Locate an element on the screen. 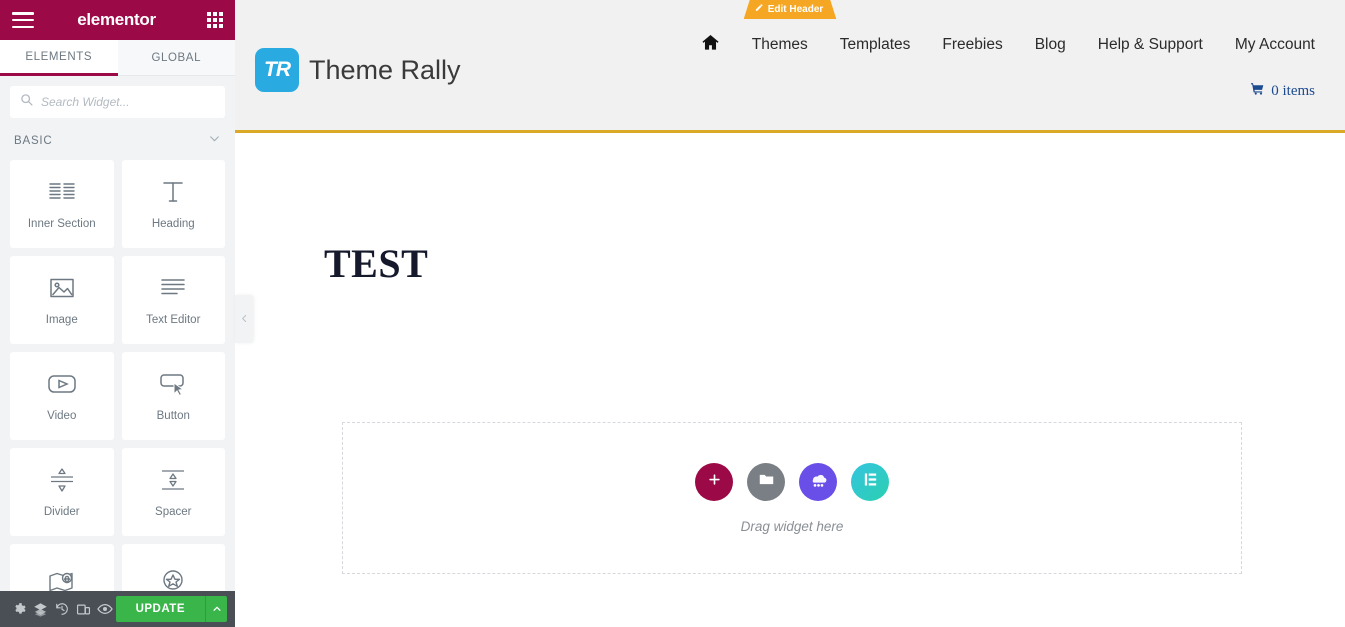 The image size is (1345, 627). pencil-icon is located at coordinates (759, 9).